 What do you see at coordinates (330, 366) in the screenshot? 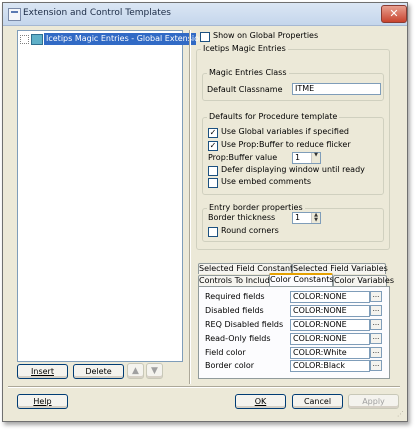
I see `border-color-input: COLOR:Black` at bounding box center [330, 366].